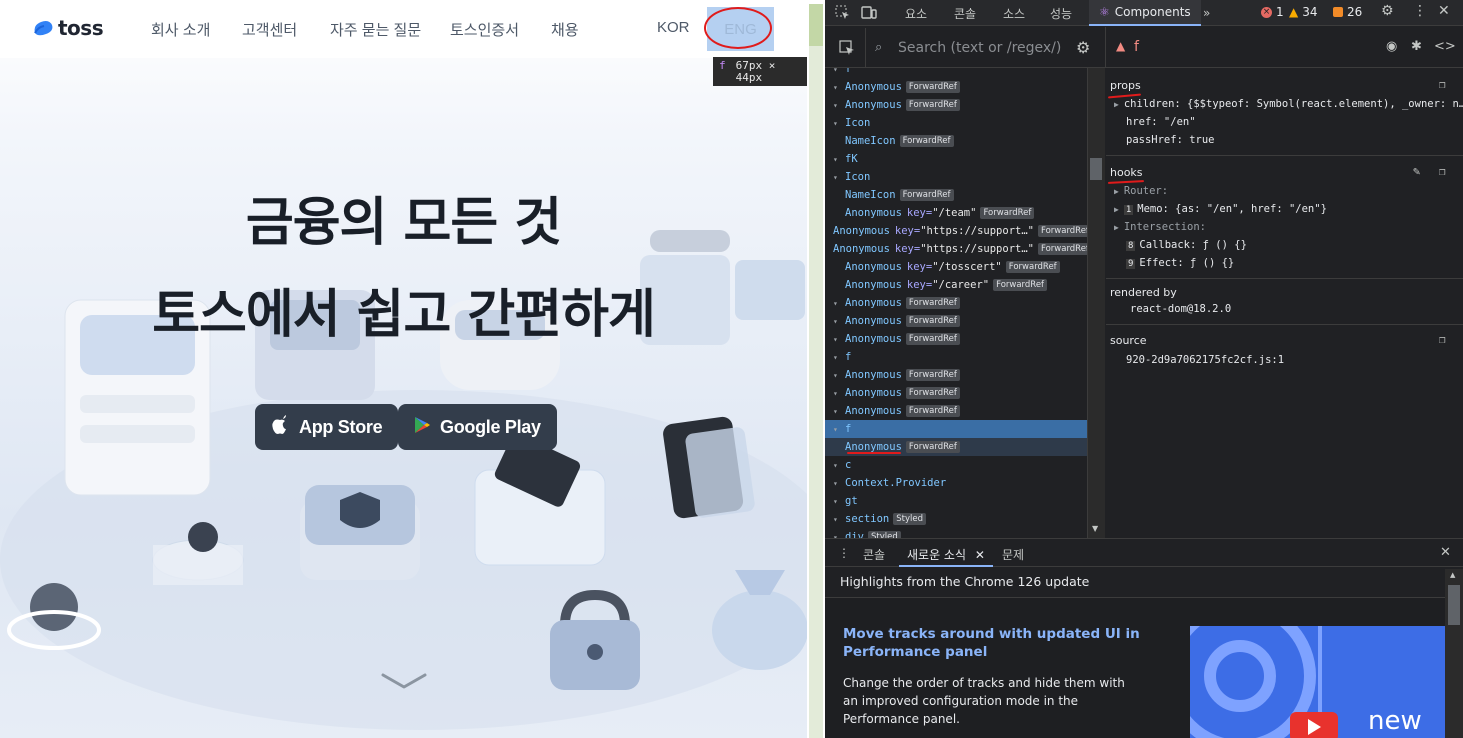 The image size is (1463, 738). Describe the element at coordinates (1442, 84) in the screenshot. I see `copy-props-icon: ❐` at that location.